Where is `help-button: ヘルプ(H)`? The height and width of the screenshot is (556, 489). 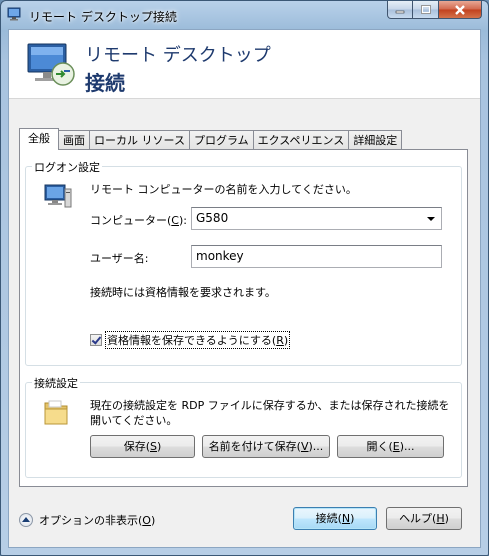
help-button: ヘルプ(H) is located at coordinates (424, 518).